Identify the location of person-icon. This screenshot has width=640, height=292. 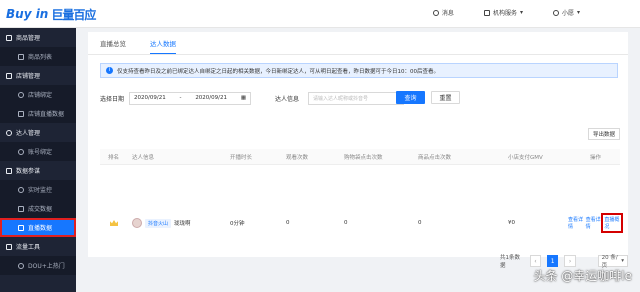
(9, 132).